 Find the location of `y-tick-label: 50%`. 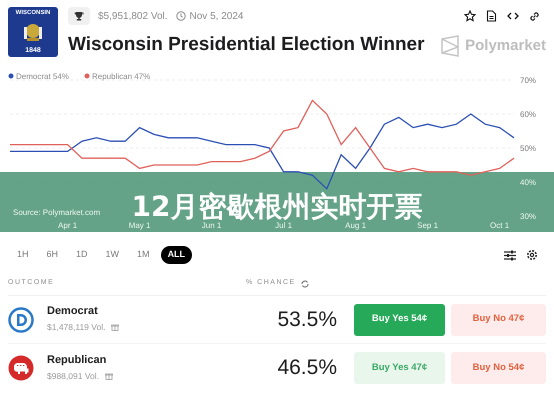

y-tick-label: 50% is located at coordinates (528, 148).